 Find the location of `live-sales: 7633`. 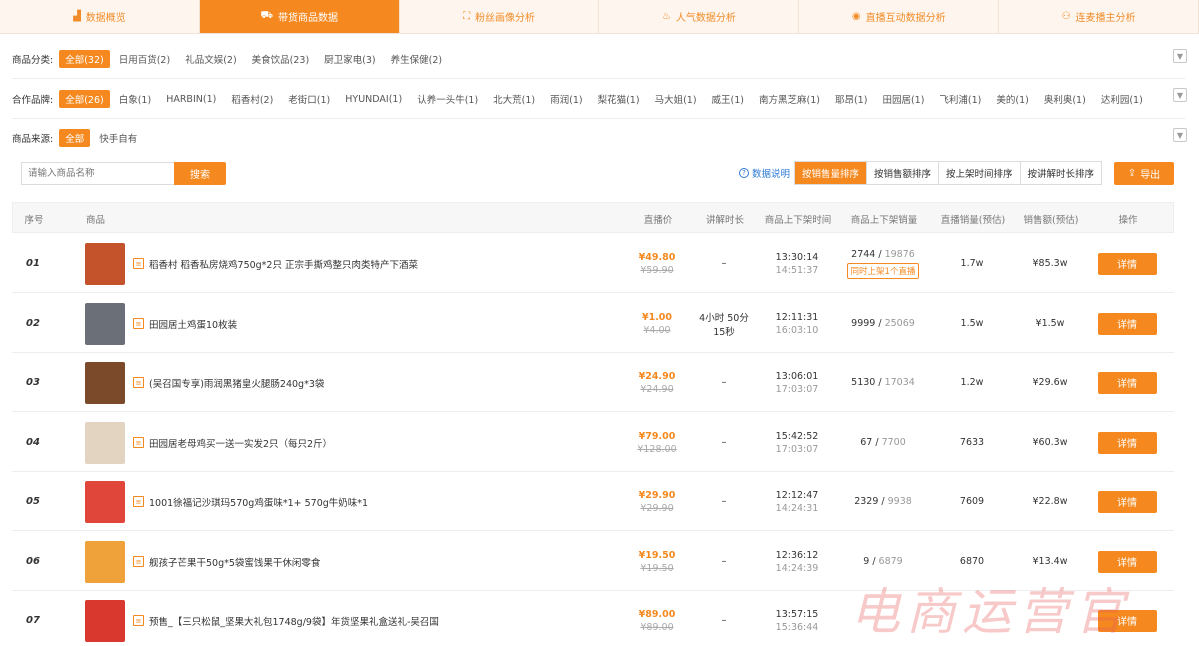

live-sales: 7633 is located at coordinates (972, 442).